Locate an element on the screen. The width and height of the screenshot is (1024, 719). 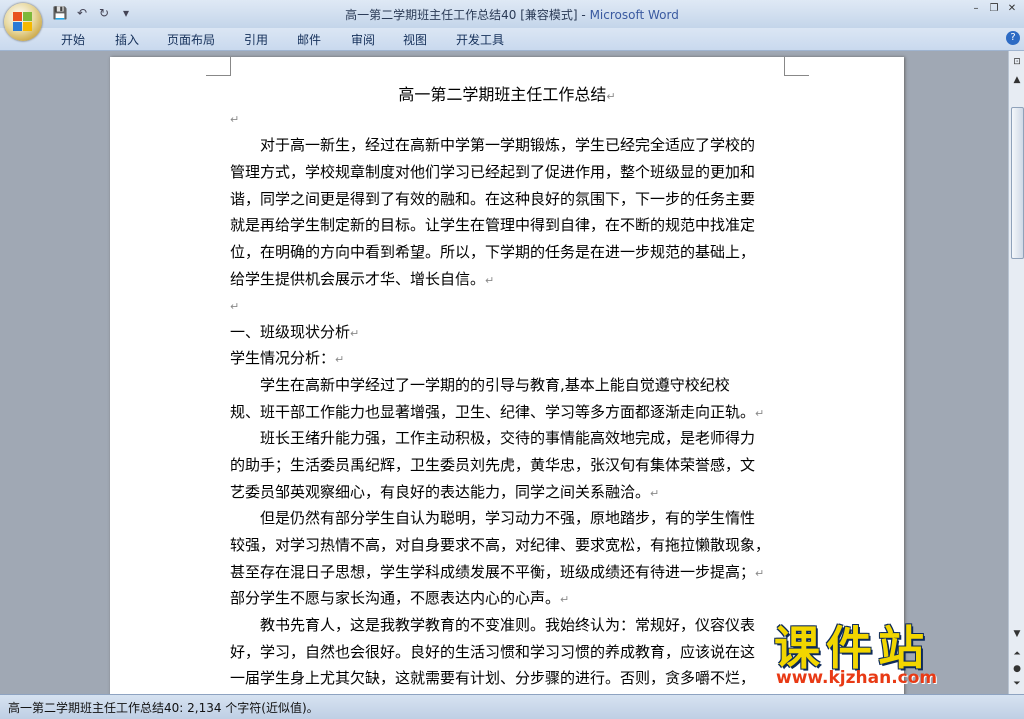
help-icon: ? is located at coordinates (1013, 38).